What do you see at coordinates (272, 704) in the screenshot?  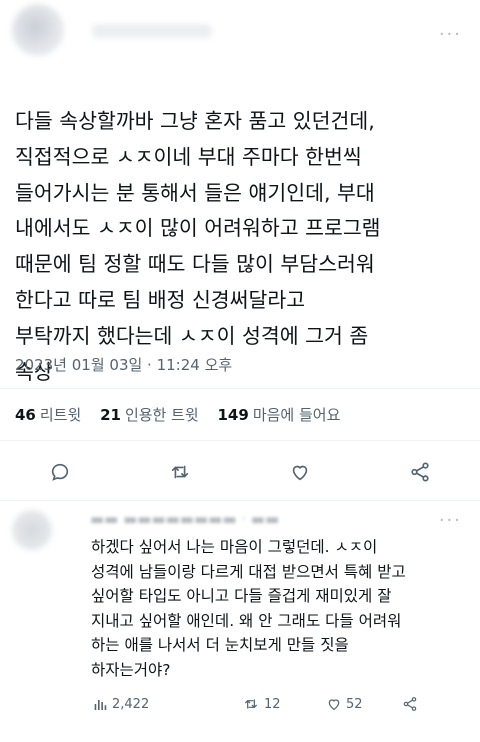 I see `reply-retweet-count: 12` at bounding box center [272, 704].